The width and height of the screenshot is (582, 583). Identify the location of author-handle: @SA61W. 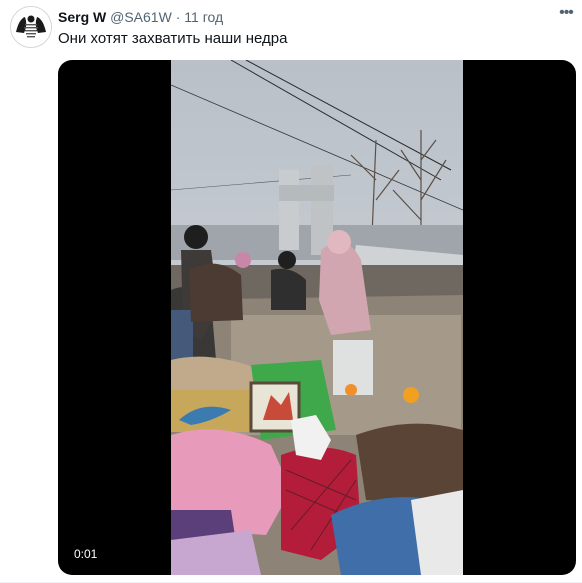
(141, 17).